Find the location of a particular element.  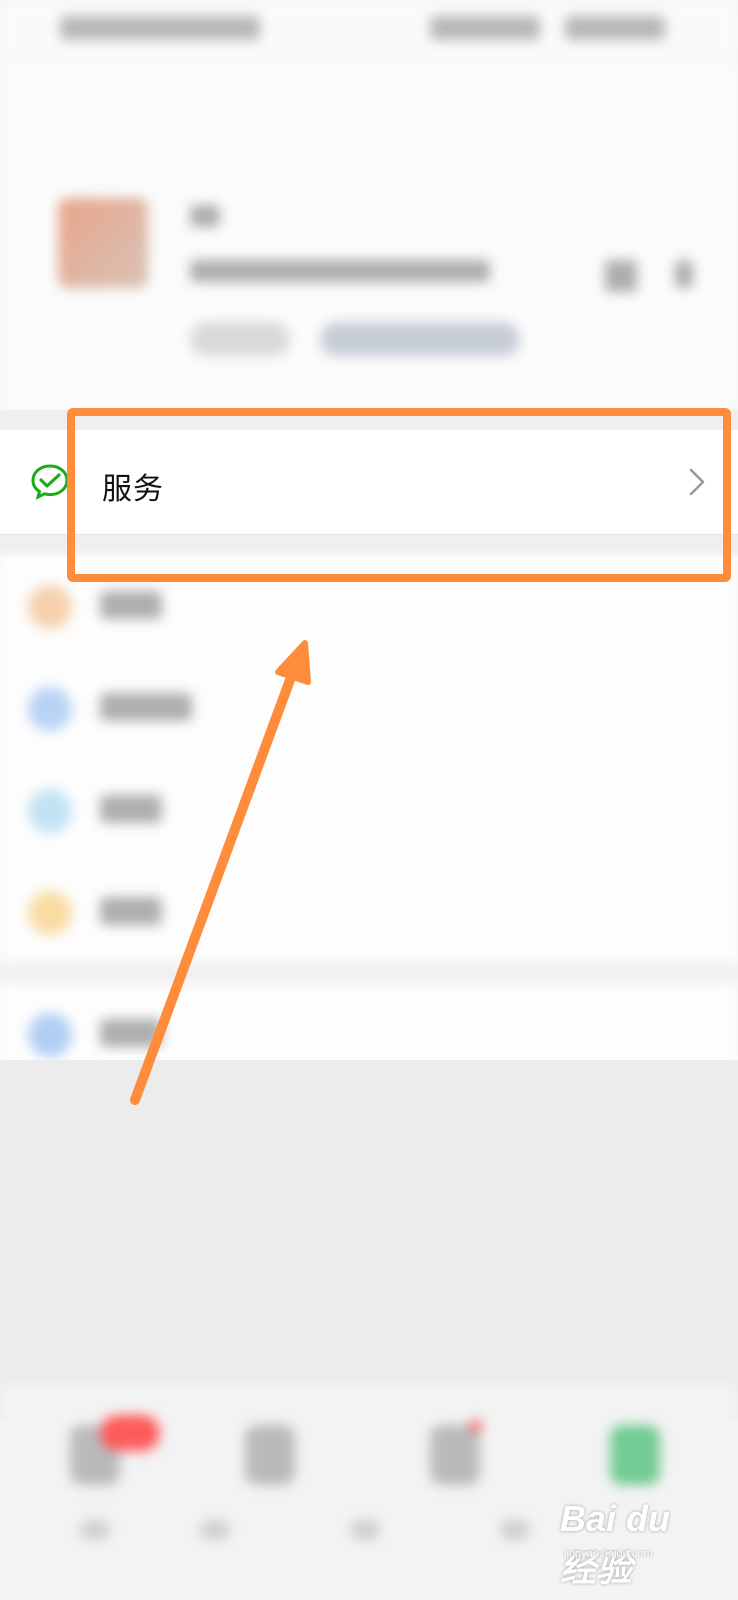

unread-badge is located at coordinates (130, 1433).